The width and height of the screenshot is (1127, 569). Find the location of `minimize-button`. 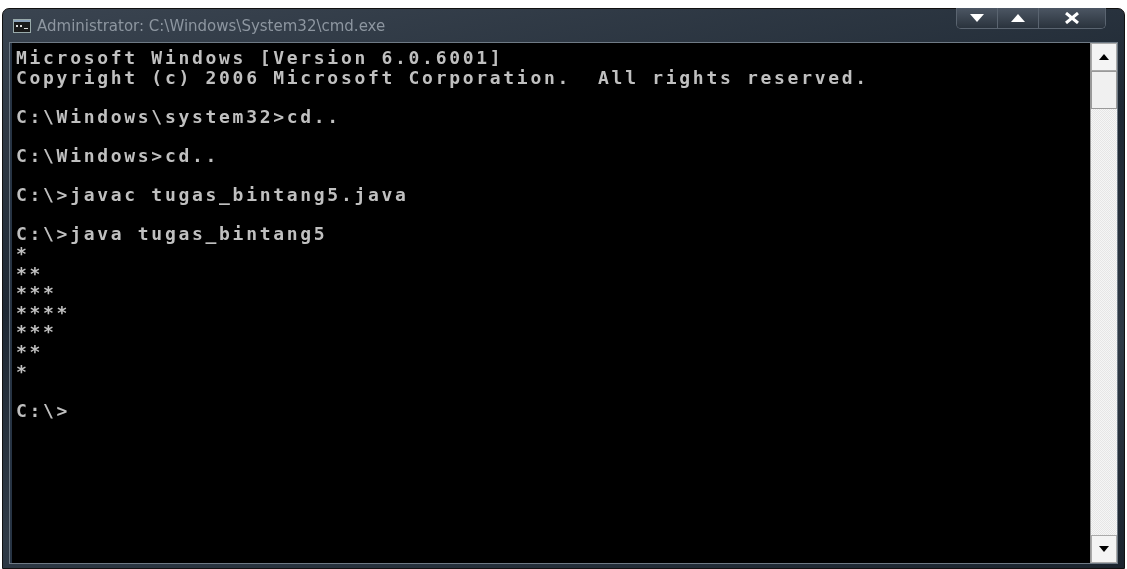

minimize-button is located at coordinates (977, 18).